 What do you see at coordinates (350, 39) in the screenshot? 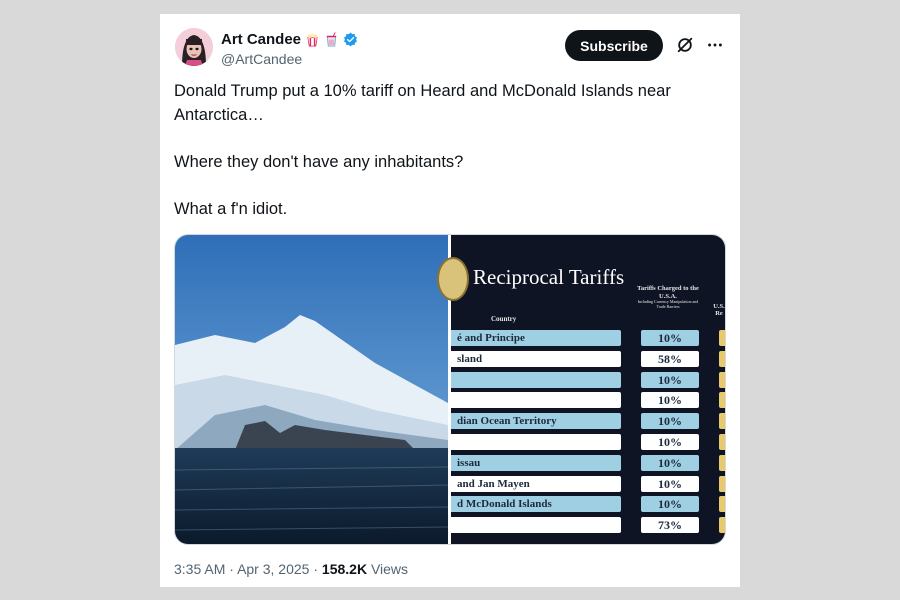
I see `verified-badge-icon` at bounding box center [350, 39].